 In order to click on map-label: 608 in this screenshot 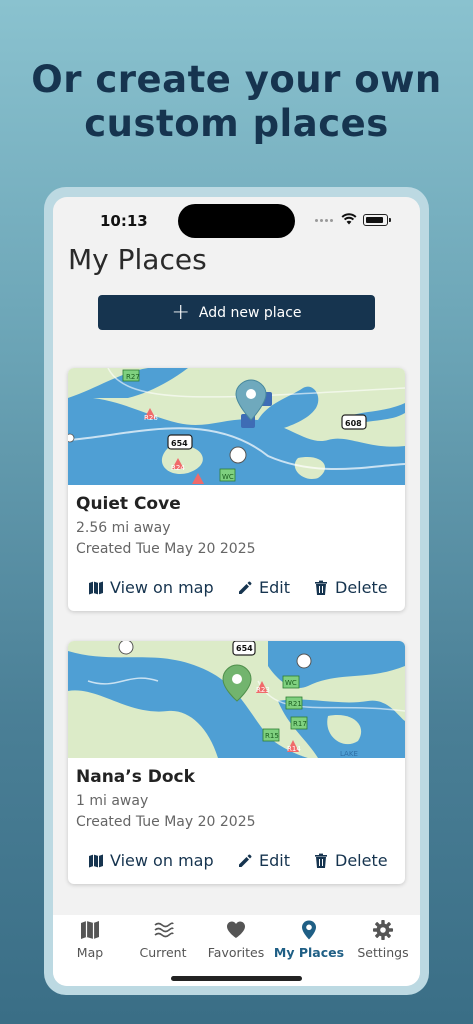, I will do `click(353, 423)`.